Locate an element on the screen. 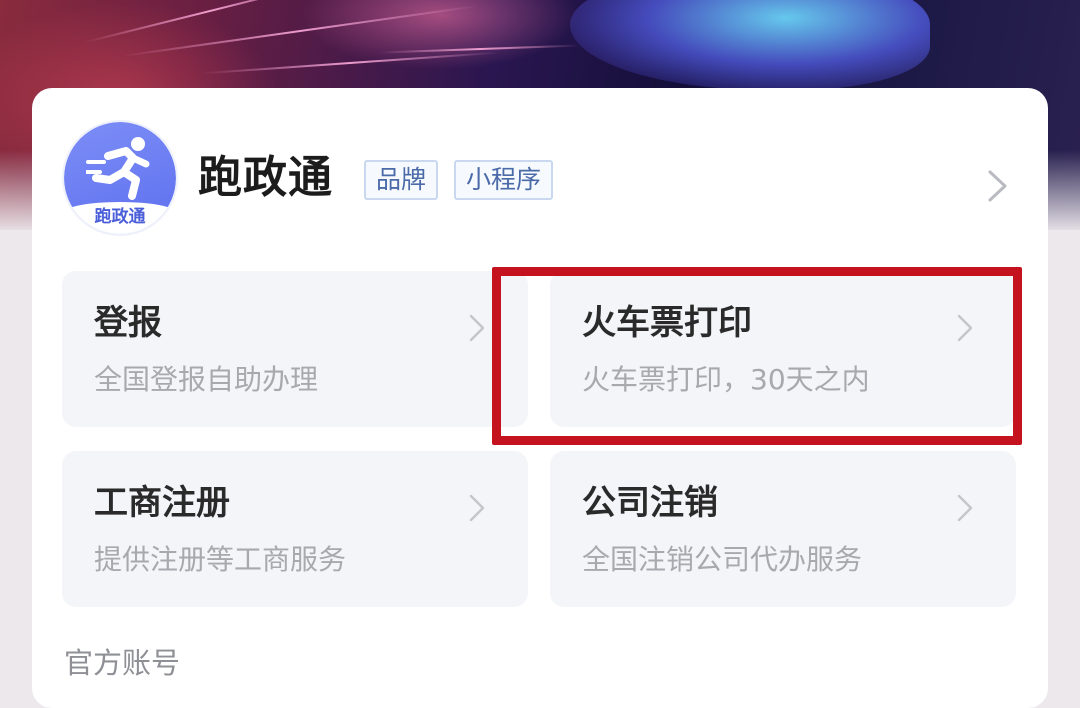  mini-program-name: 跑政通 is located at coordinates (265, 177).